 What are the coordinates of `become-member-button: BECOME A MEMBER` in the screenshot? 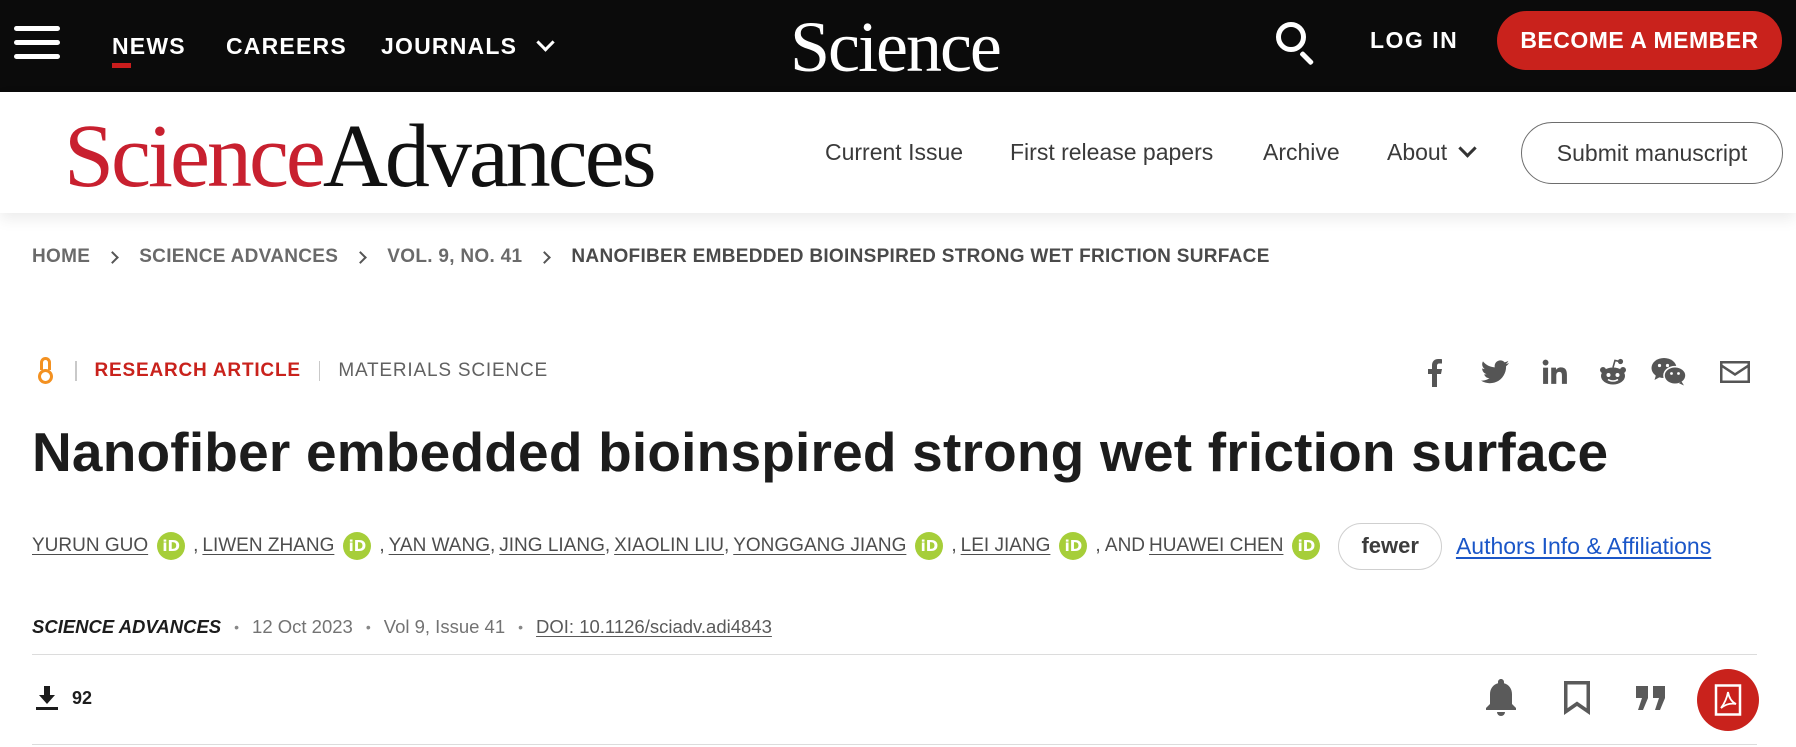 It's located at (1639, 40).